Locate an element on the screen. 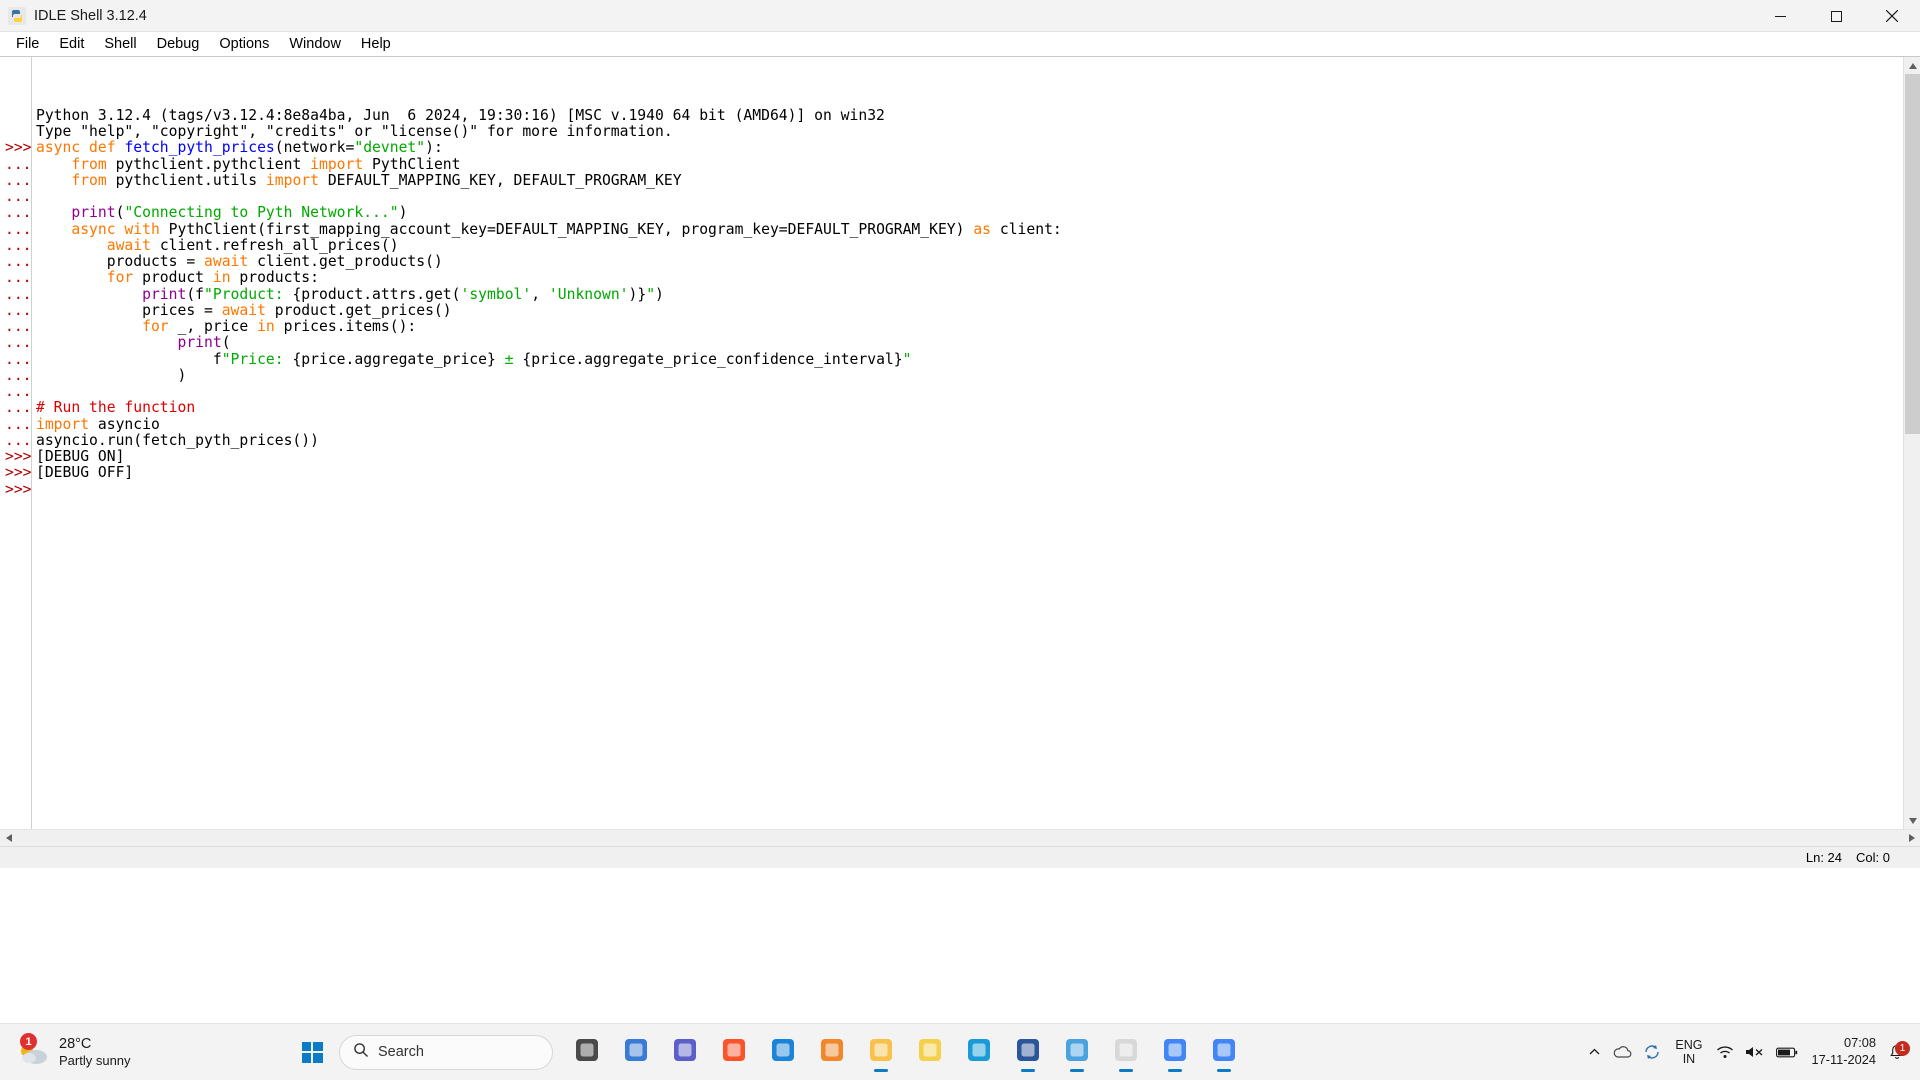 This screenshot has width=1920, height=1080. shell-line-text: products = await client.get_products() is located at coordinates (221, 261).